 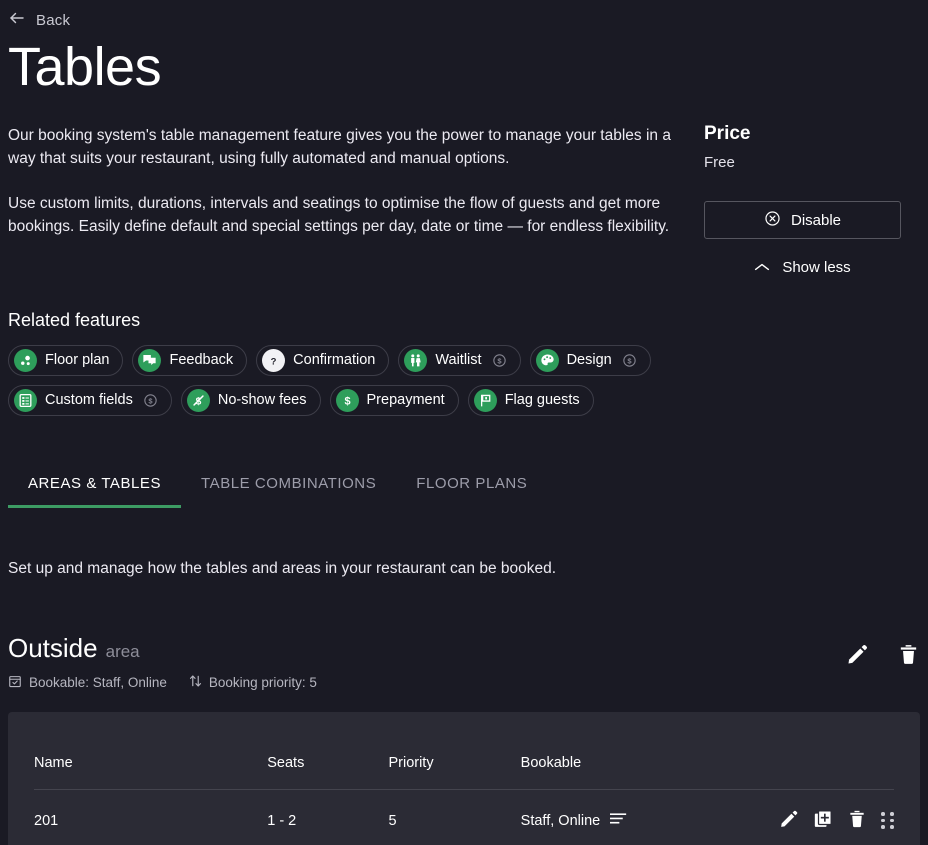 I want to click on tab-table-combinations: TABLE COMBINATIONS, so click(x=288, y=492).